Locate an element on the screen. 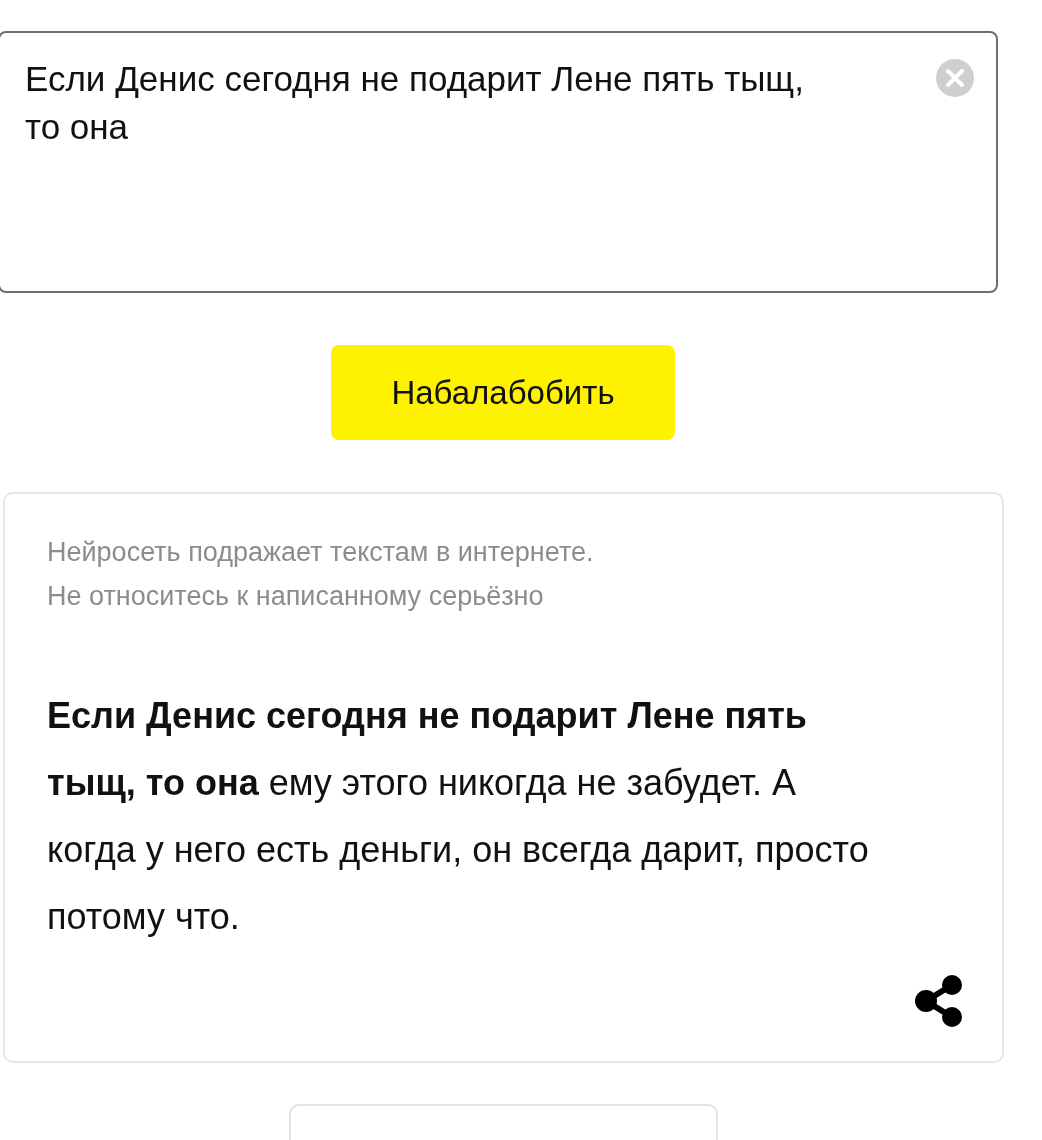  disclaimer-text: Нейросеть подражает текстам в интернете. Не относитесь к написанному серьёзно is located at coordinates (321, 574).